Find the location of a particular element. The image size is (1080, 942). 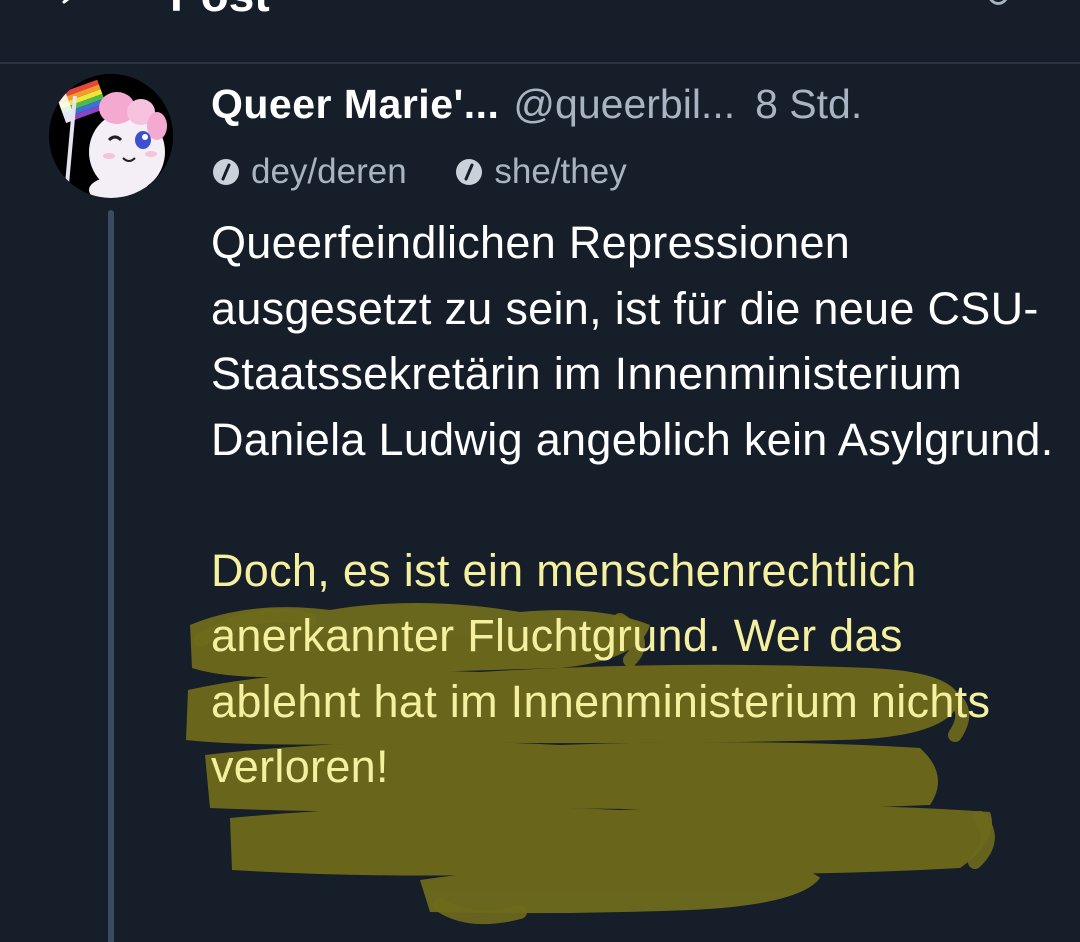

refresh-icon: ↻ is located at coordinates (998, 8).